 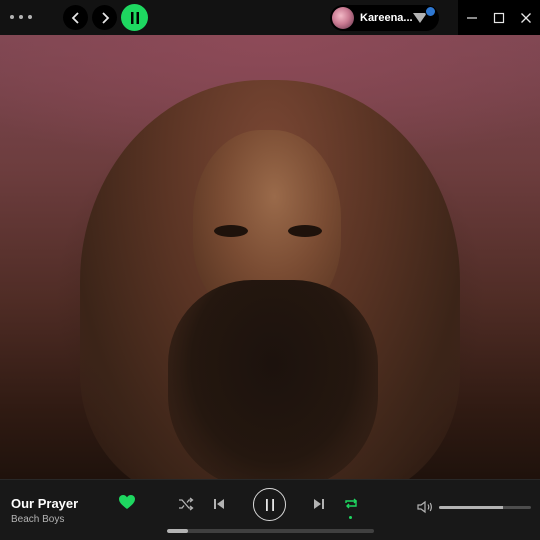 What do you see at coordinates (351, 504) in the screenshot?
I see `repeat-icon` at bounding box center [351, 504].